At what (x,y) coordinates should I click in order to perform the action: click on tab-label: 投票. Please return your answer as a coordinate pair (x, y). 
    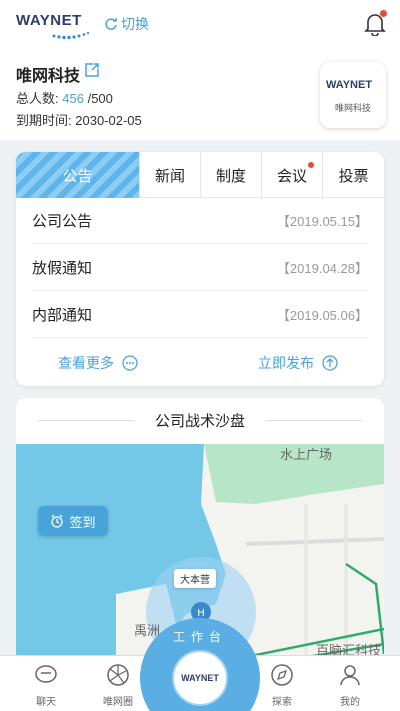
    Looking at the image, I should click on (353, 176).